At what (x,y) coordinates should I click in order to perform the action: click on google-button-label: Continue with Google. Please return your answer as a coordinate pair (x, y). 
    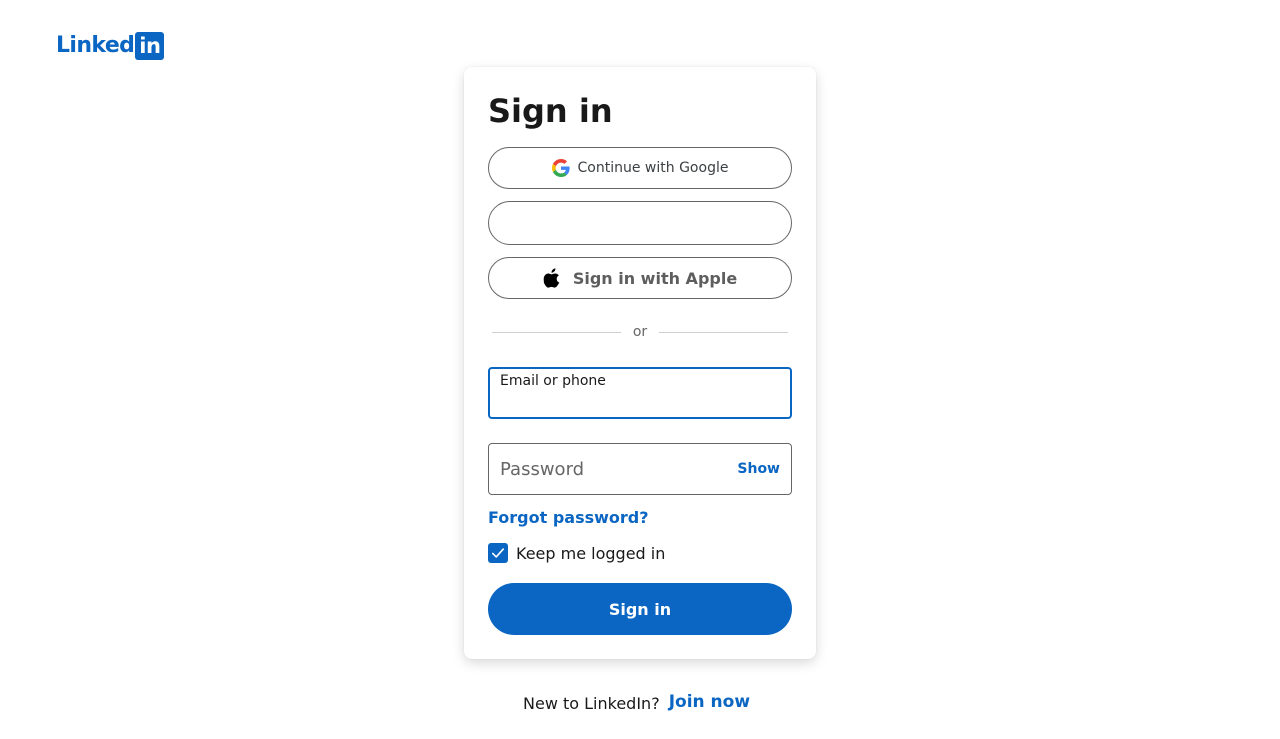
    Looking at the image, I should click on (653, 168).